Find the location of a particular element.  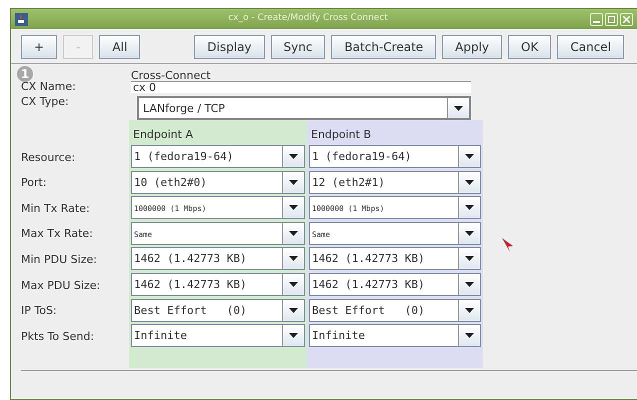

maximize-button is located at coordinates (611, 19).